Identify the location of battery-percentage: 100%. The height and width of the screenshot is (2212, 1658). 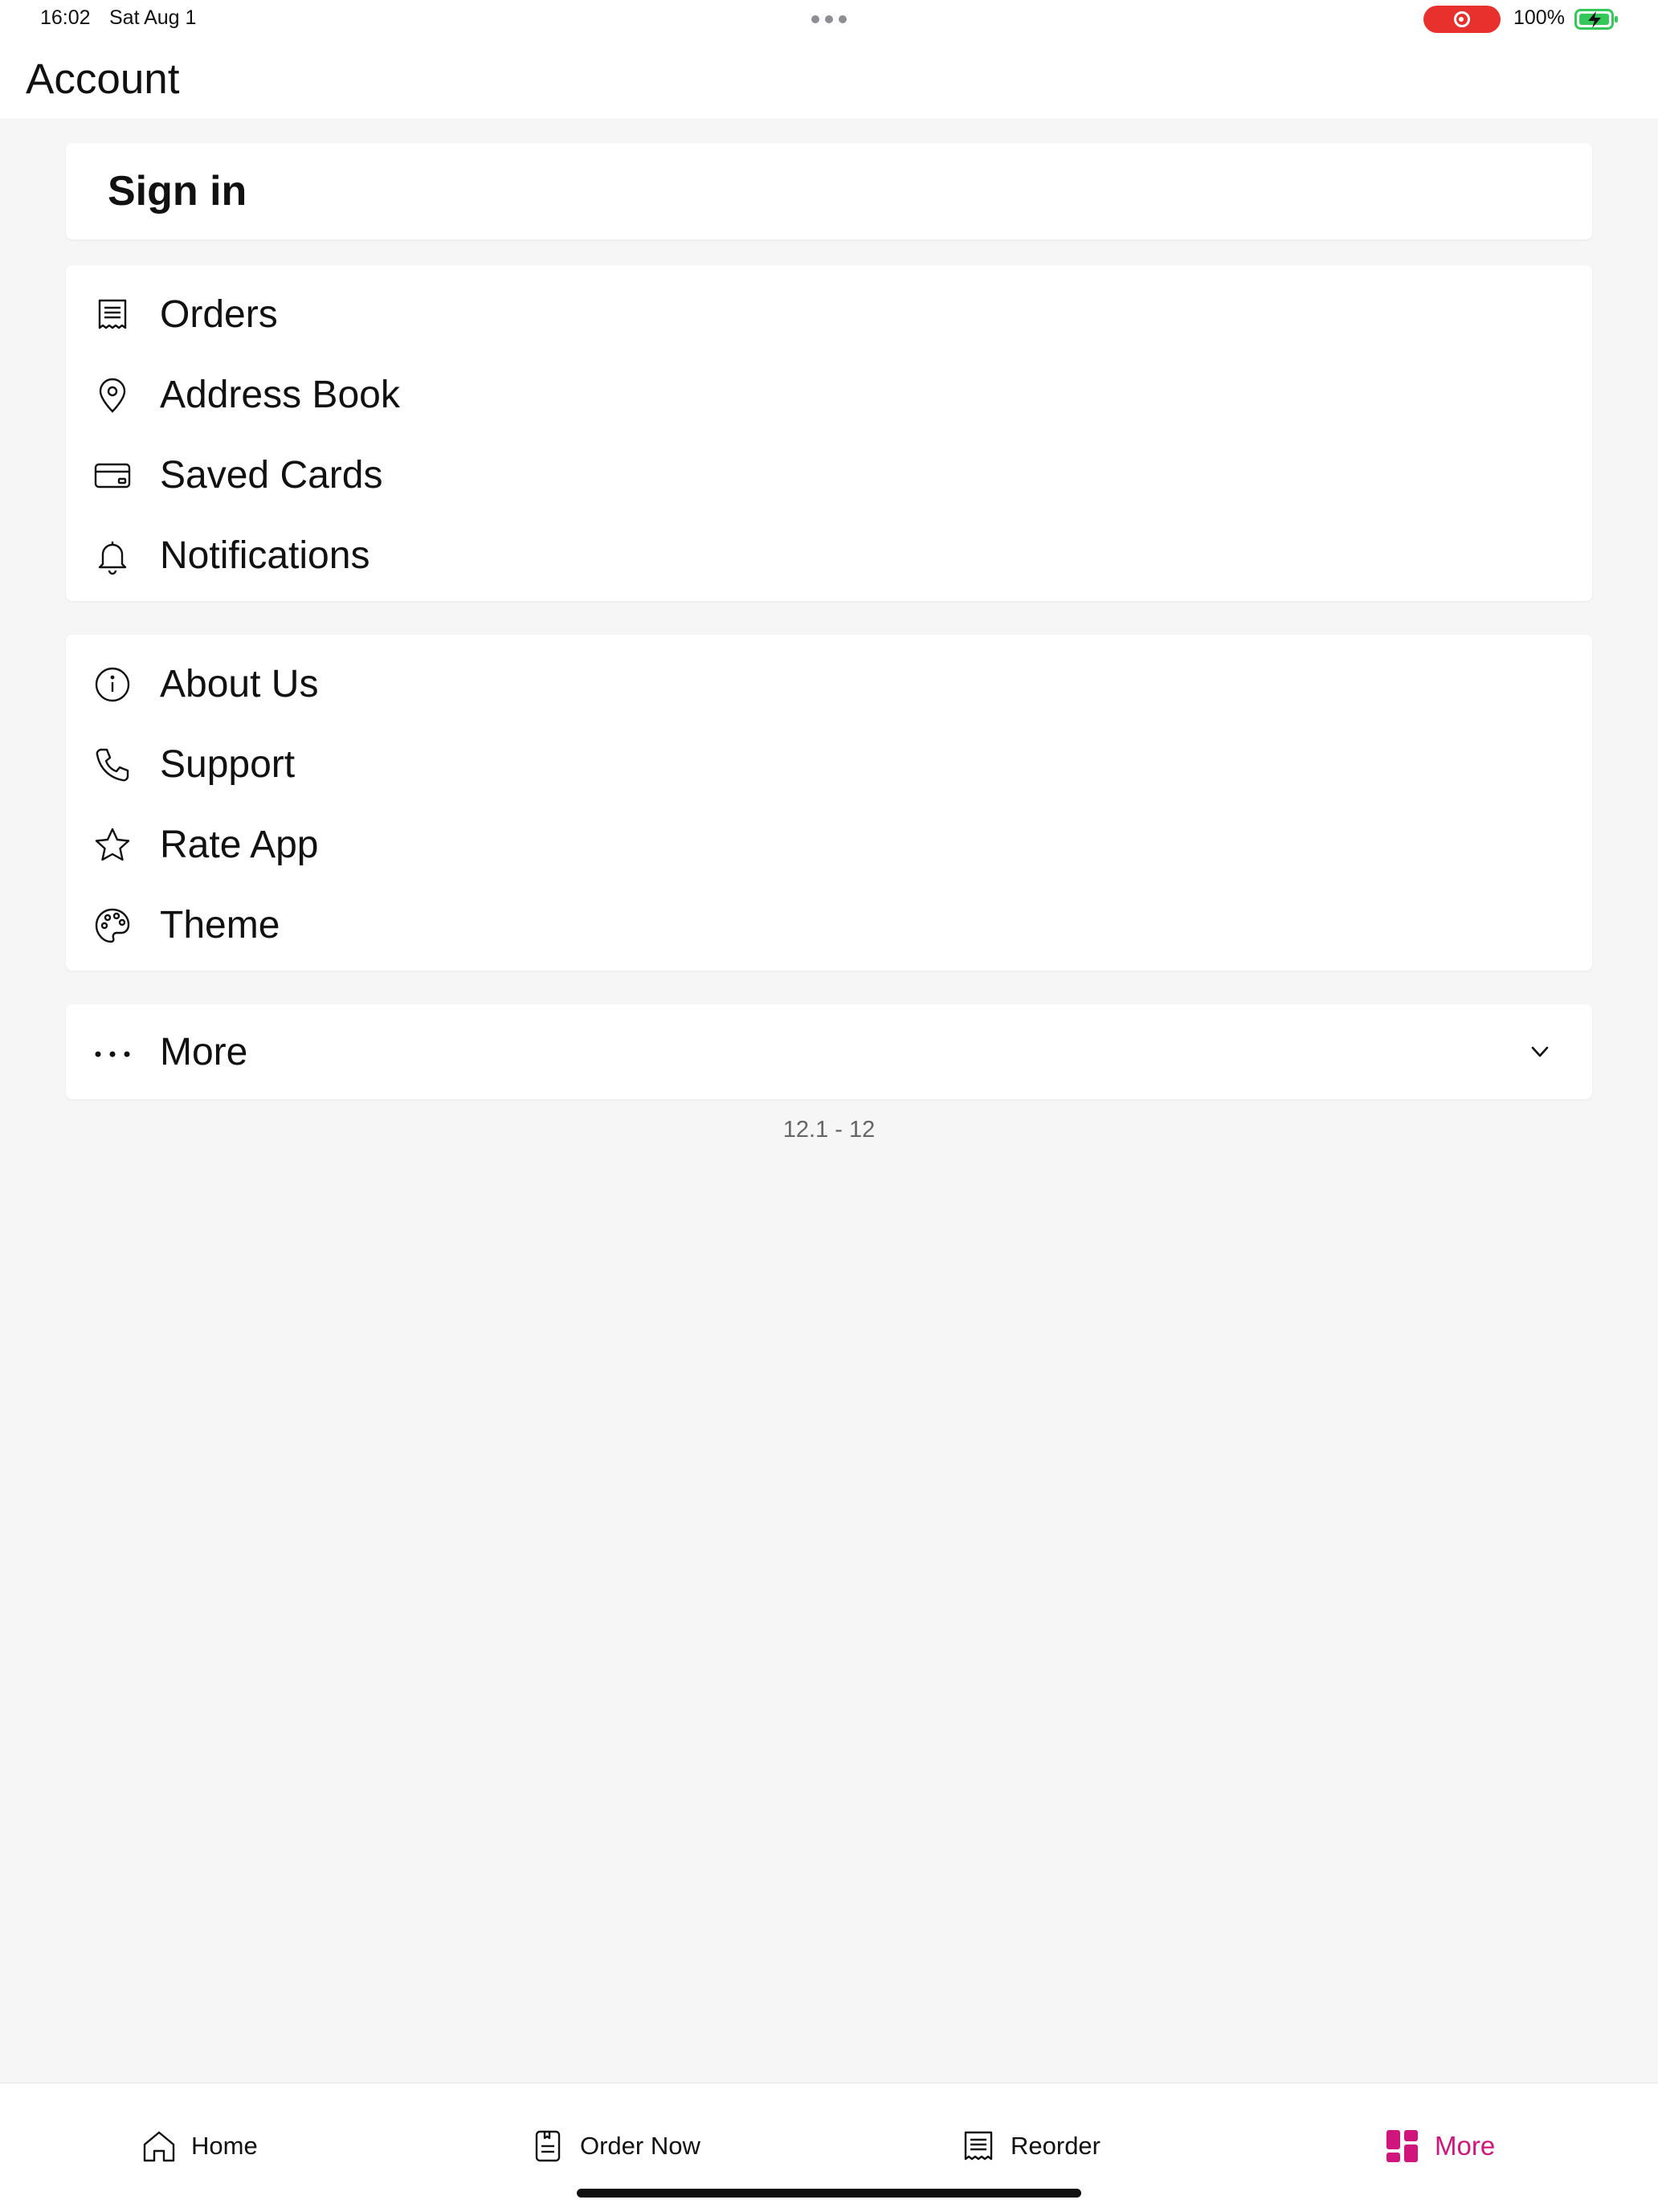
(1539, 18).